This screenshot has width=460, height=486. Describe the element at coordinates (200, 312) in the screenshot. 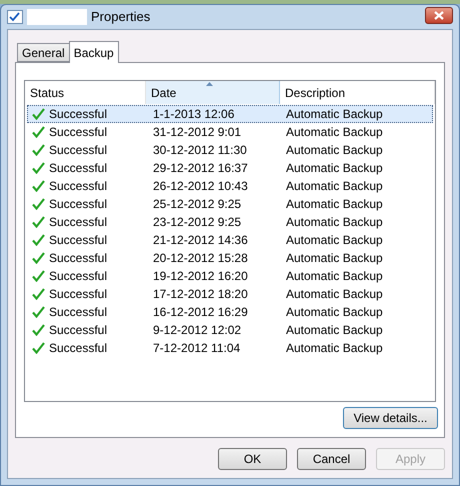

I see `date-cell-text: 16-12-2012 16:29` at that location.